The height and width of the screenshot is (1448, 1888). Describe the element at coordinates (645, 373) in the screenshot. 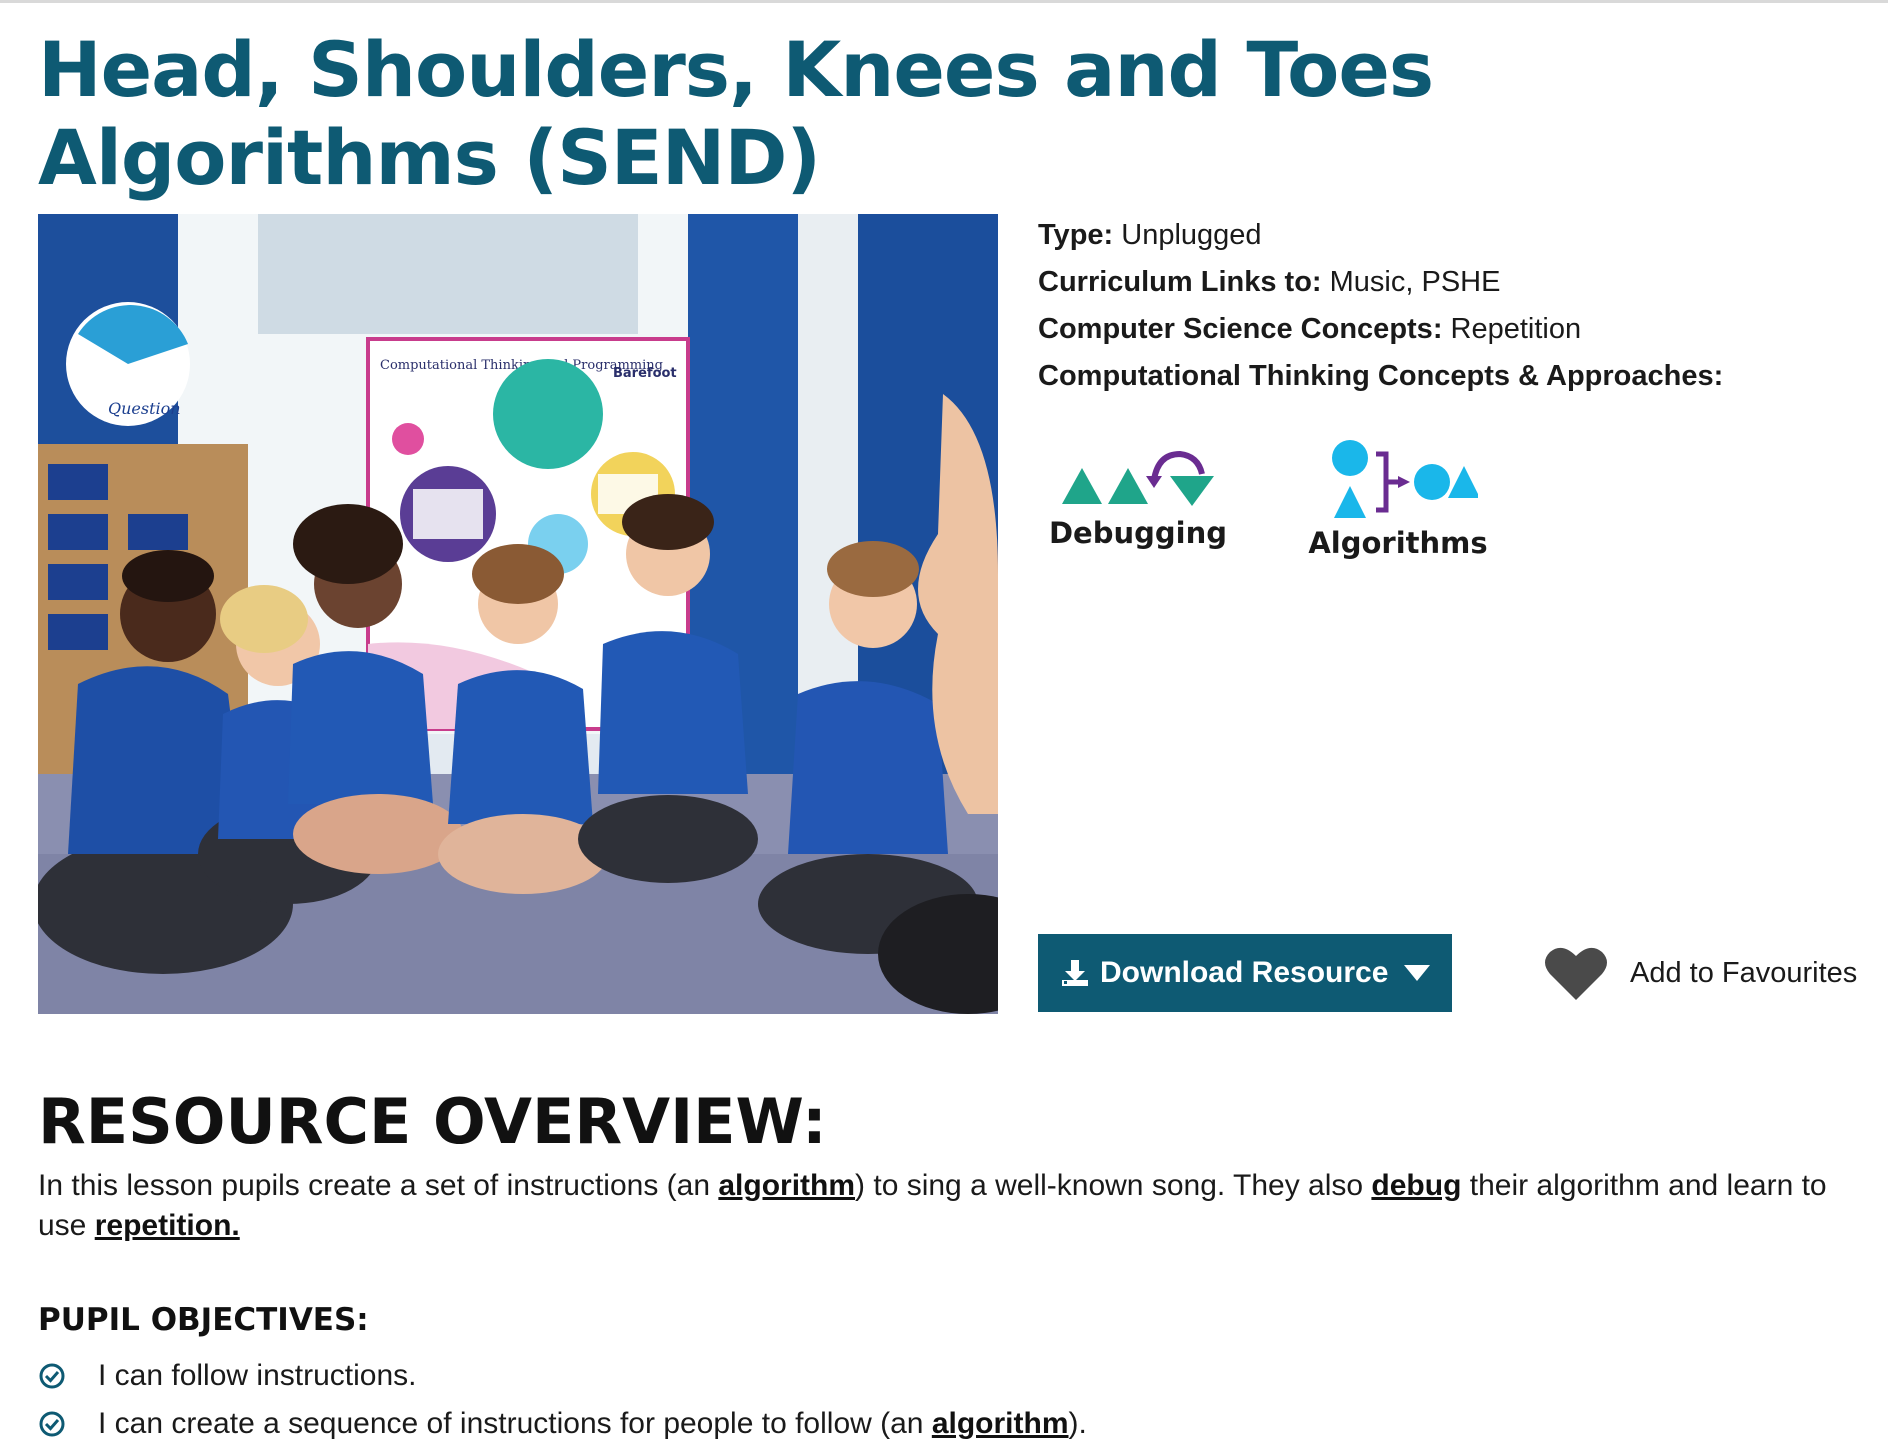

I see `poster-brand: Barefoot` at that location.